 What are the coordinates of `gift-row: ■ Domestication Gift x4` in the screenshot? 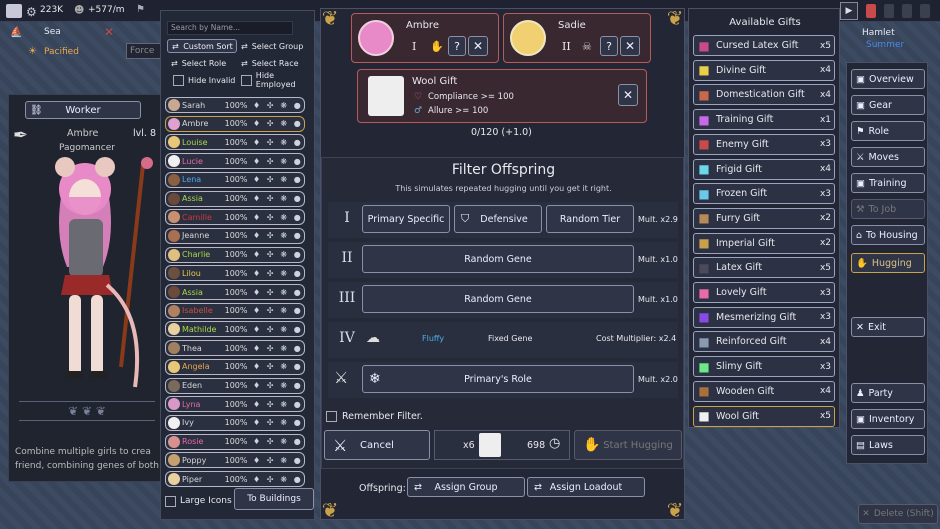 It's located at (764, 95).